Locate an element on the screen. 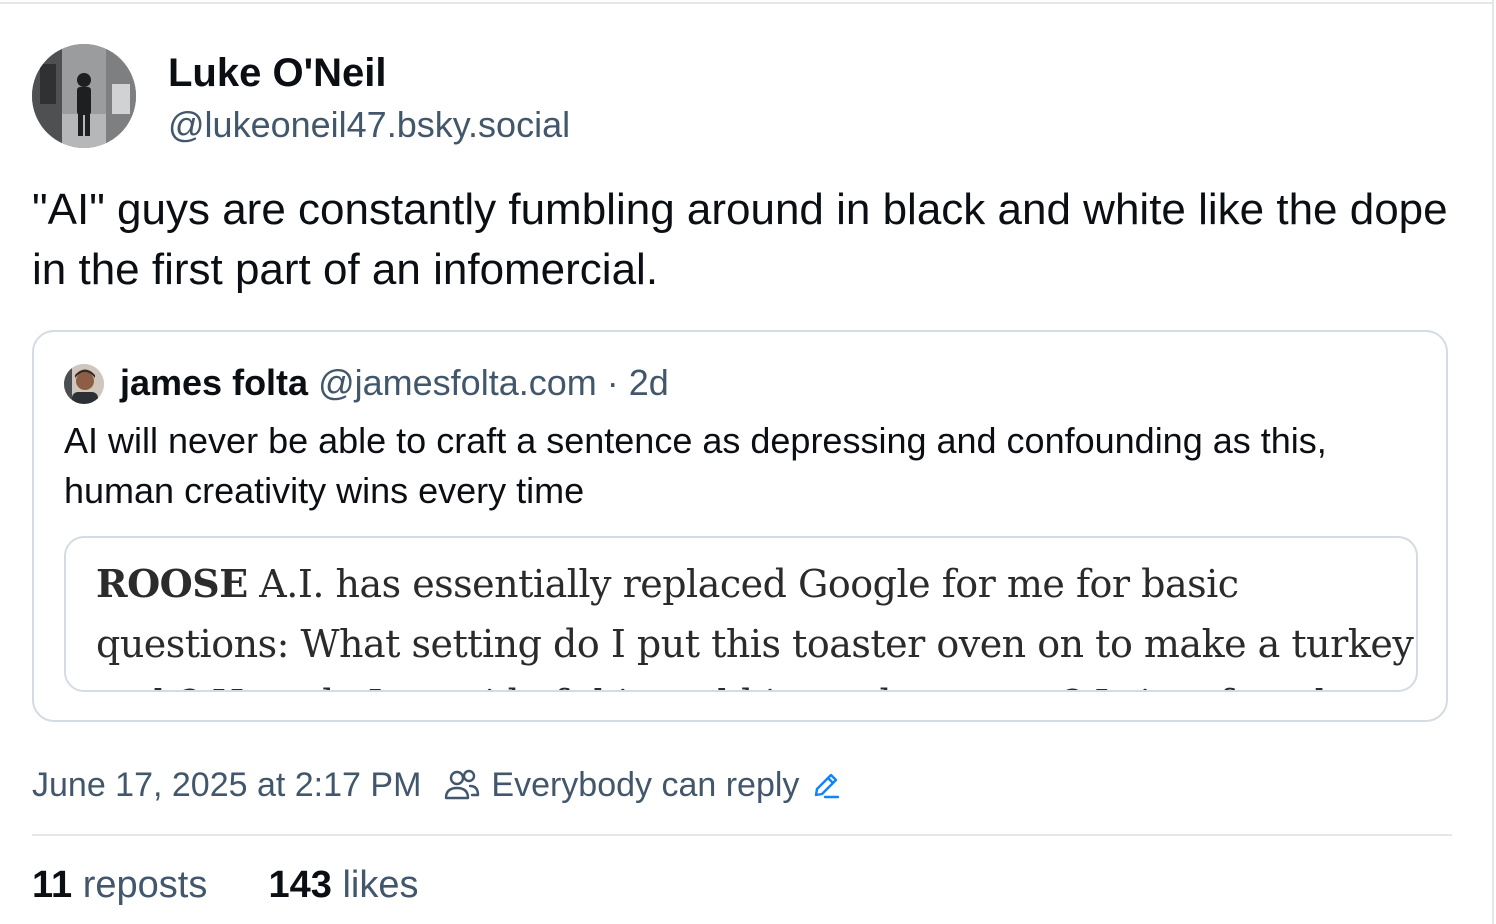 Image resolution: width=1496 pixels, height=924 pixels. reposts-count: 11 is located at coordinates (52, 885).